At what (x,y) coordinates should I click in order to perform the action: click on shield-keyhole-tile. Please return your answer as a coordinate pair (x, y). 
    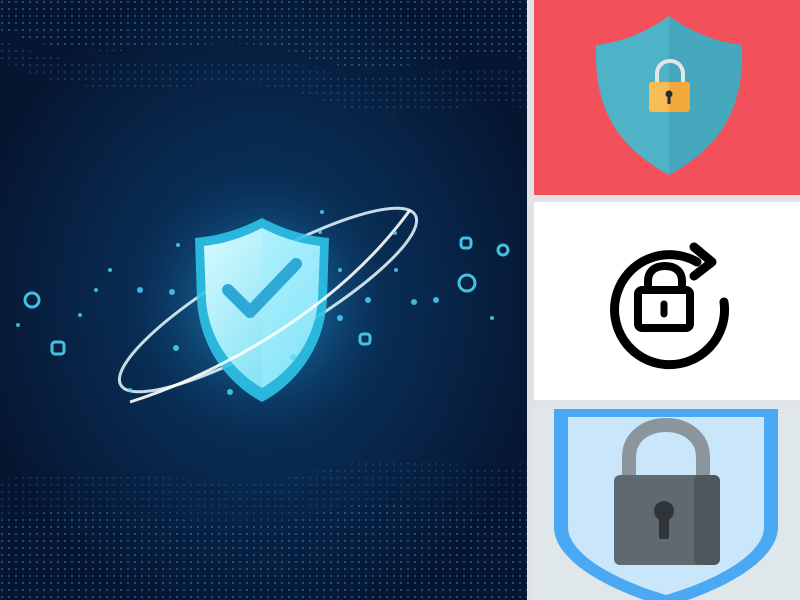
    Looking at the image, I should click on (667, 503).